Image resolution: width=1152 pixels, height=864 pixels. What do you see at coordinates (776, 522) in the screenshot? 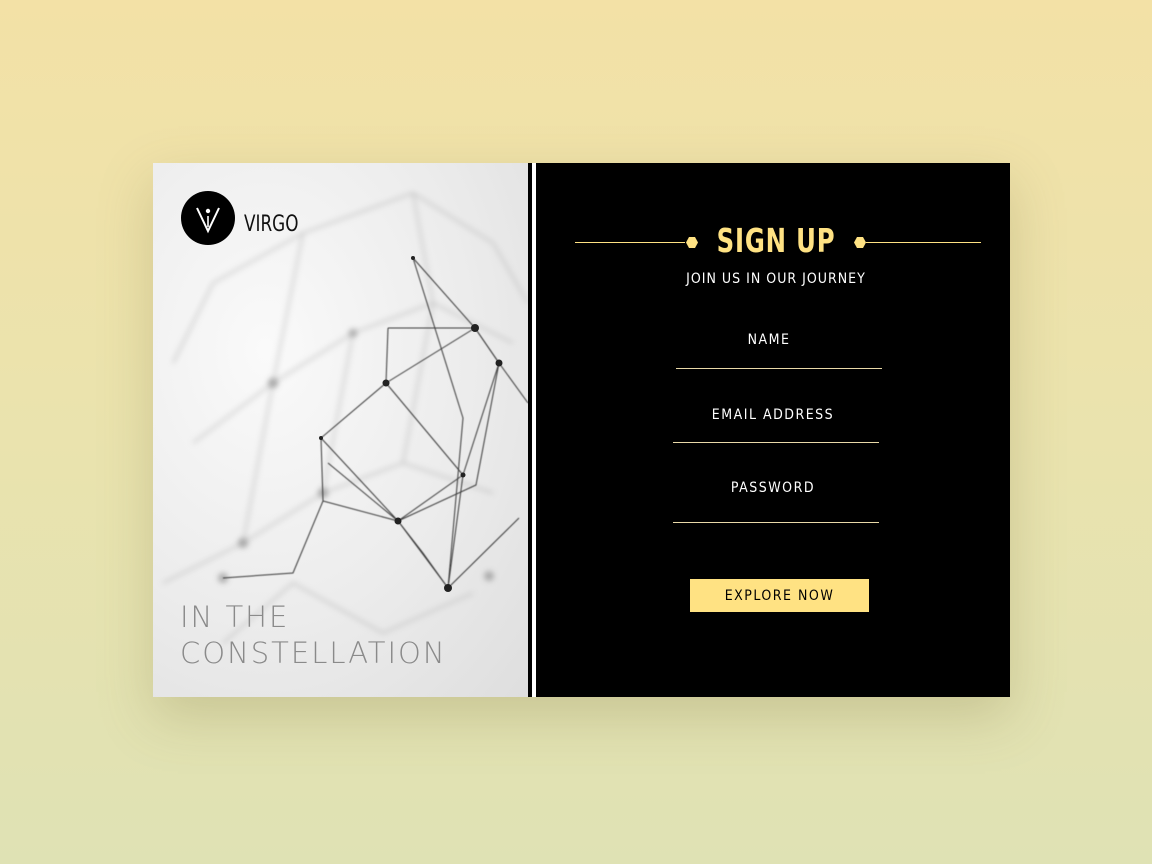
I see `password-field` at bounding box center [776, 522].